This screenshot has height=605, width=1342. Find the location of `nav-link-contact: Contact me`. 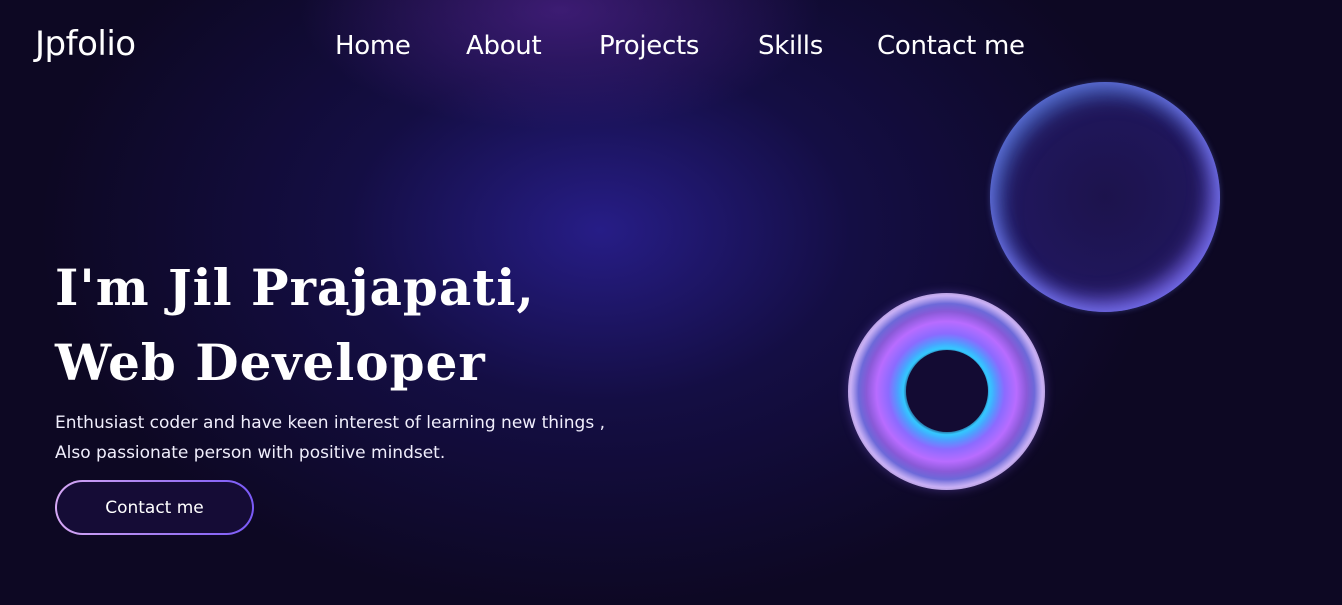

nav-link-contact: Contact me is located at coordinates (951, 46).